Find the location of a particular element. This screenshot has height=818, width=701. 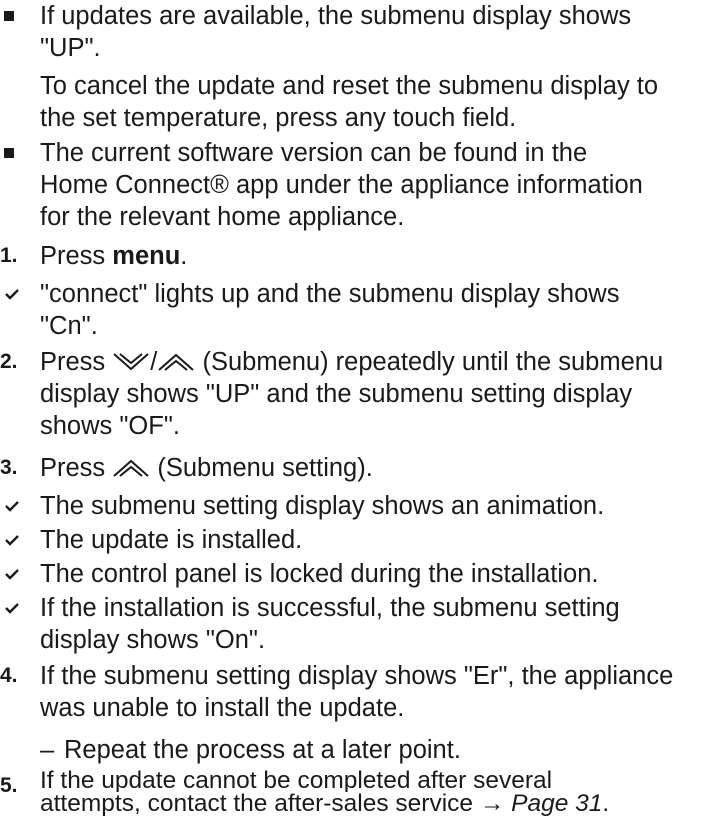

step-number: 5. is located at coordinates (9, 785).